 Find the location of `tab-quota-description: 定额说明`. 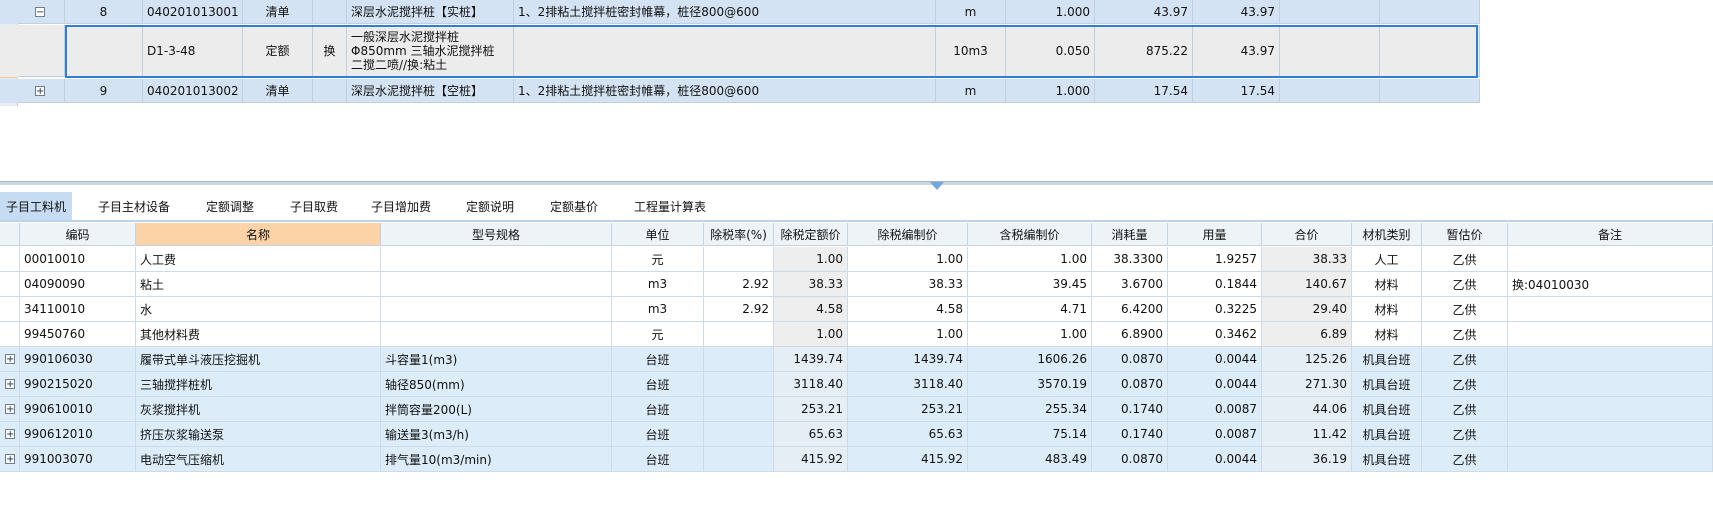

tab-quota-description: 定额说明 is located at coordinates (490, 206).